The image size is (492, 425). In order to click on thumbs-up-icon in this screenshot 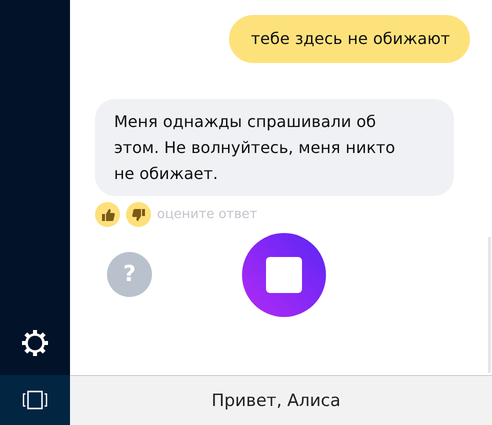, I will do `click(107, 215)`.